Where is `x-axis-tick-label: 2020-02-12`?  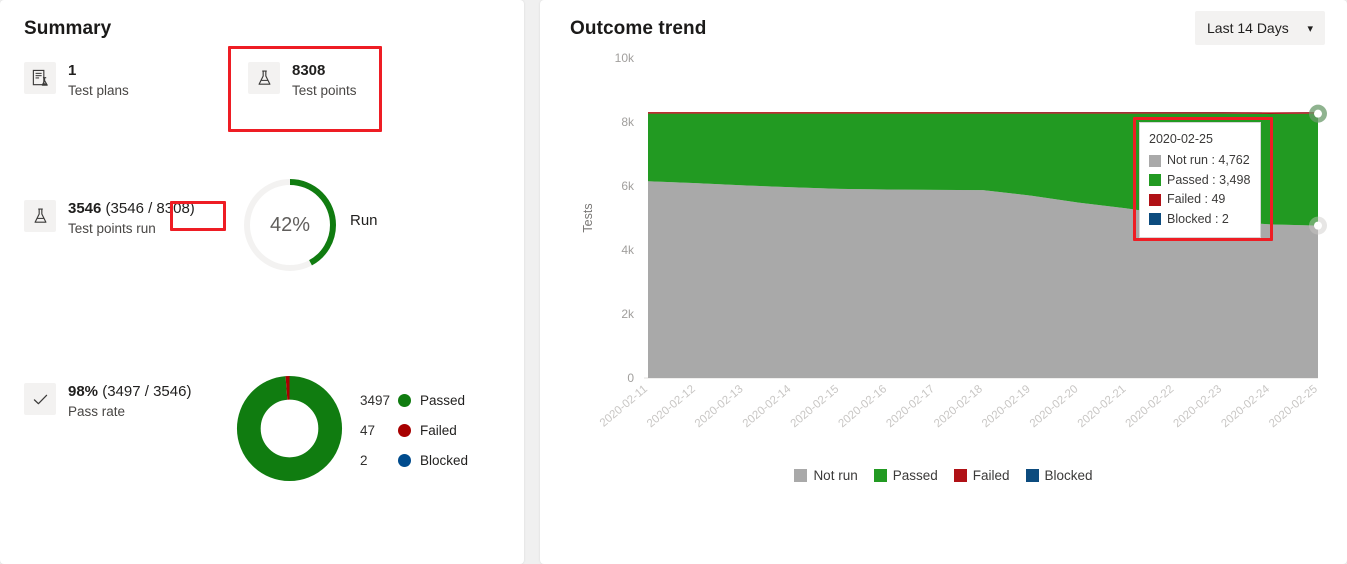 x-axis-tick-label: 2020-02-12 is located at coordinates (671, 406).